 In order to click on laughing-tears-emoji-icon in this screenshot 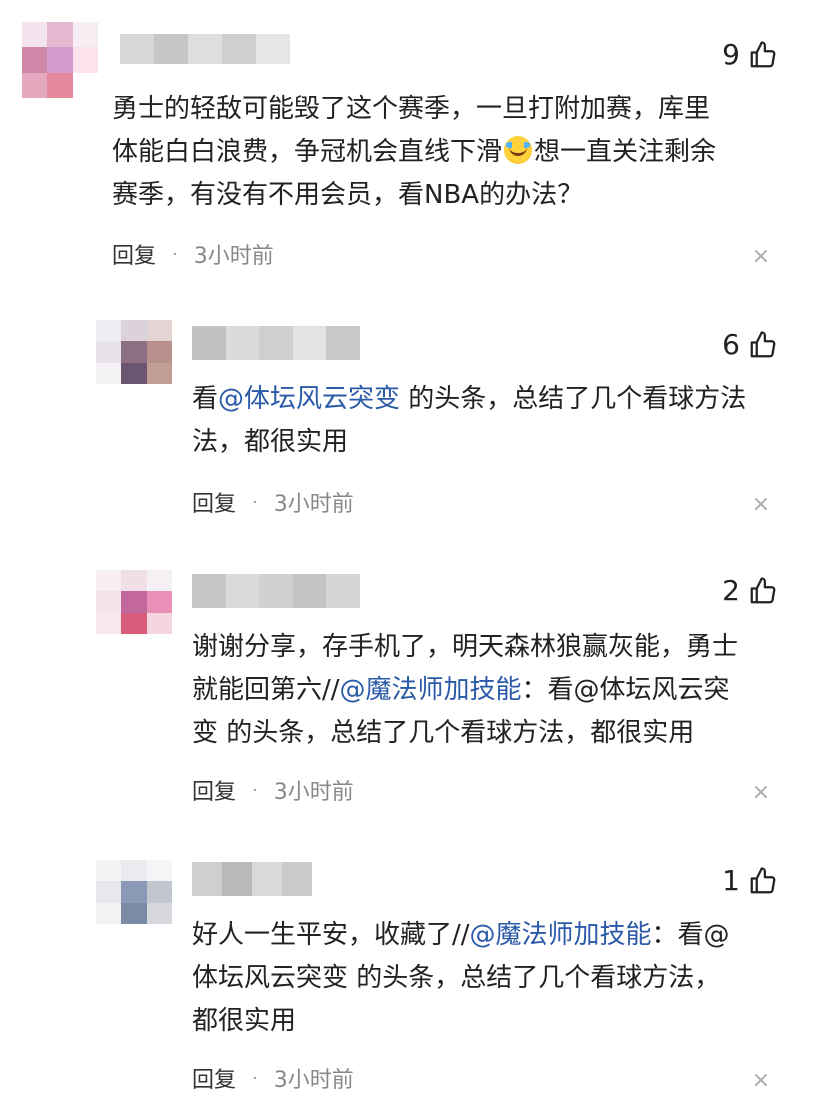, I will do `click(518, 150)`.